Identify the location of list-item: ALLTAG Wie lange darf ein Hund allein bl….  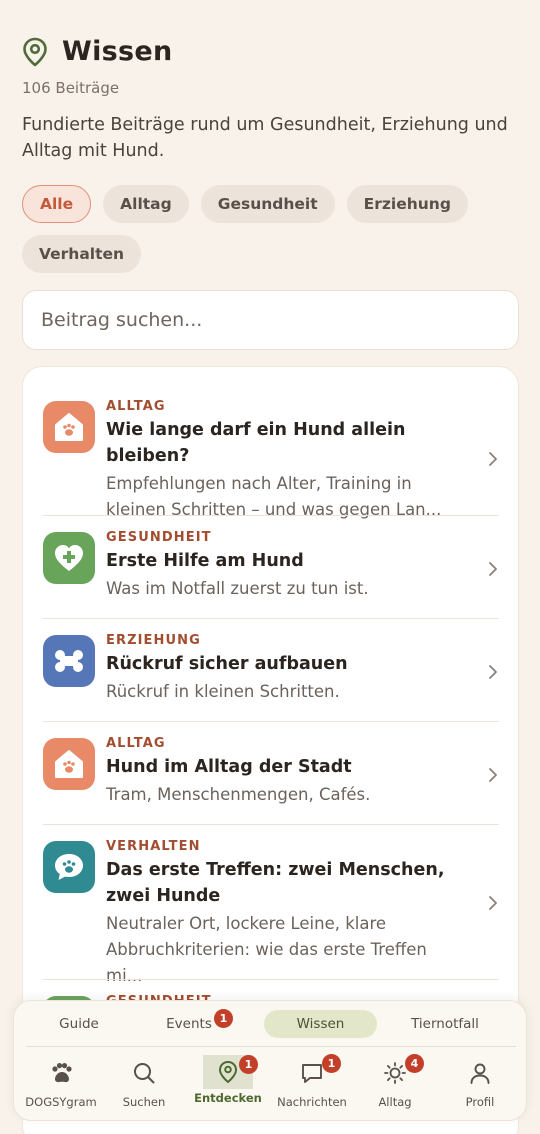
(271, 459).